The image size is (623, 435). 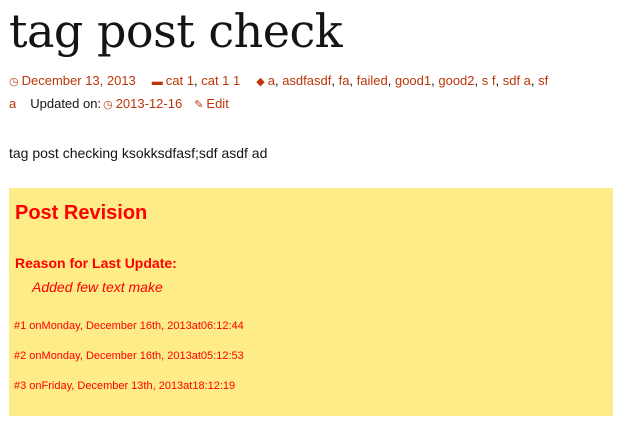 What do you see at coordinates (81, 213) in the screenshot?
I see `revision-heading: Post Revision` at bounding box center [81, 213].